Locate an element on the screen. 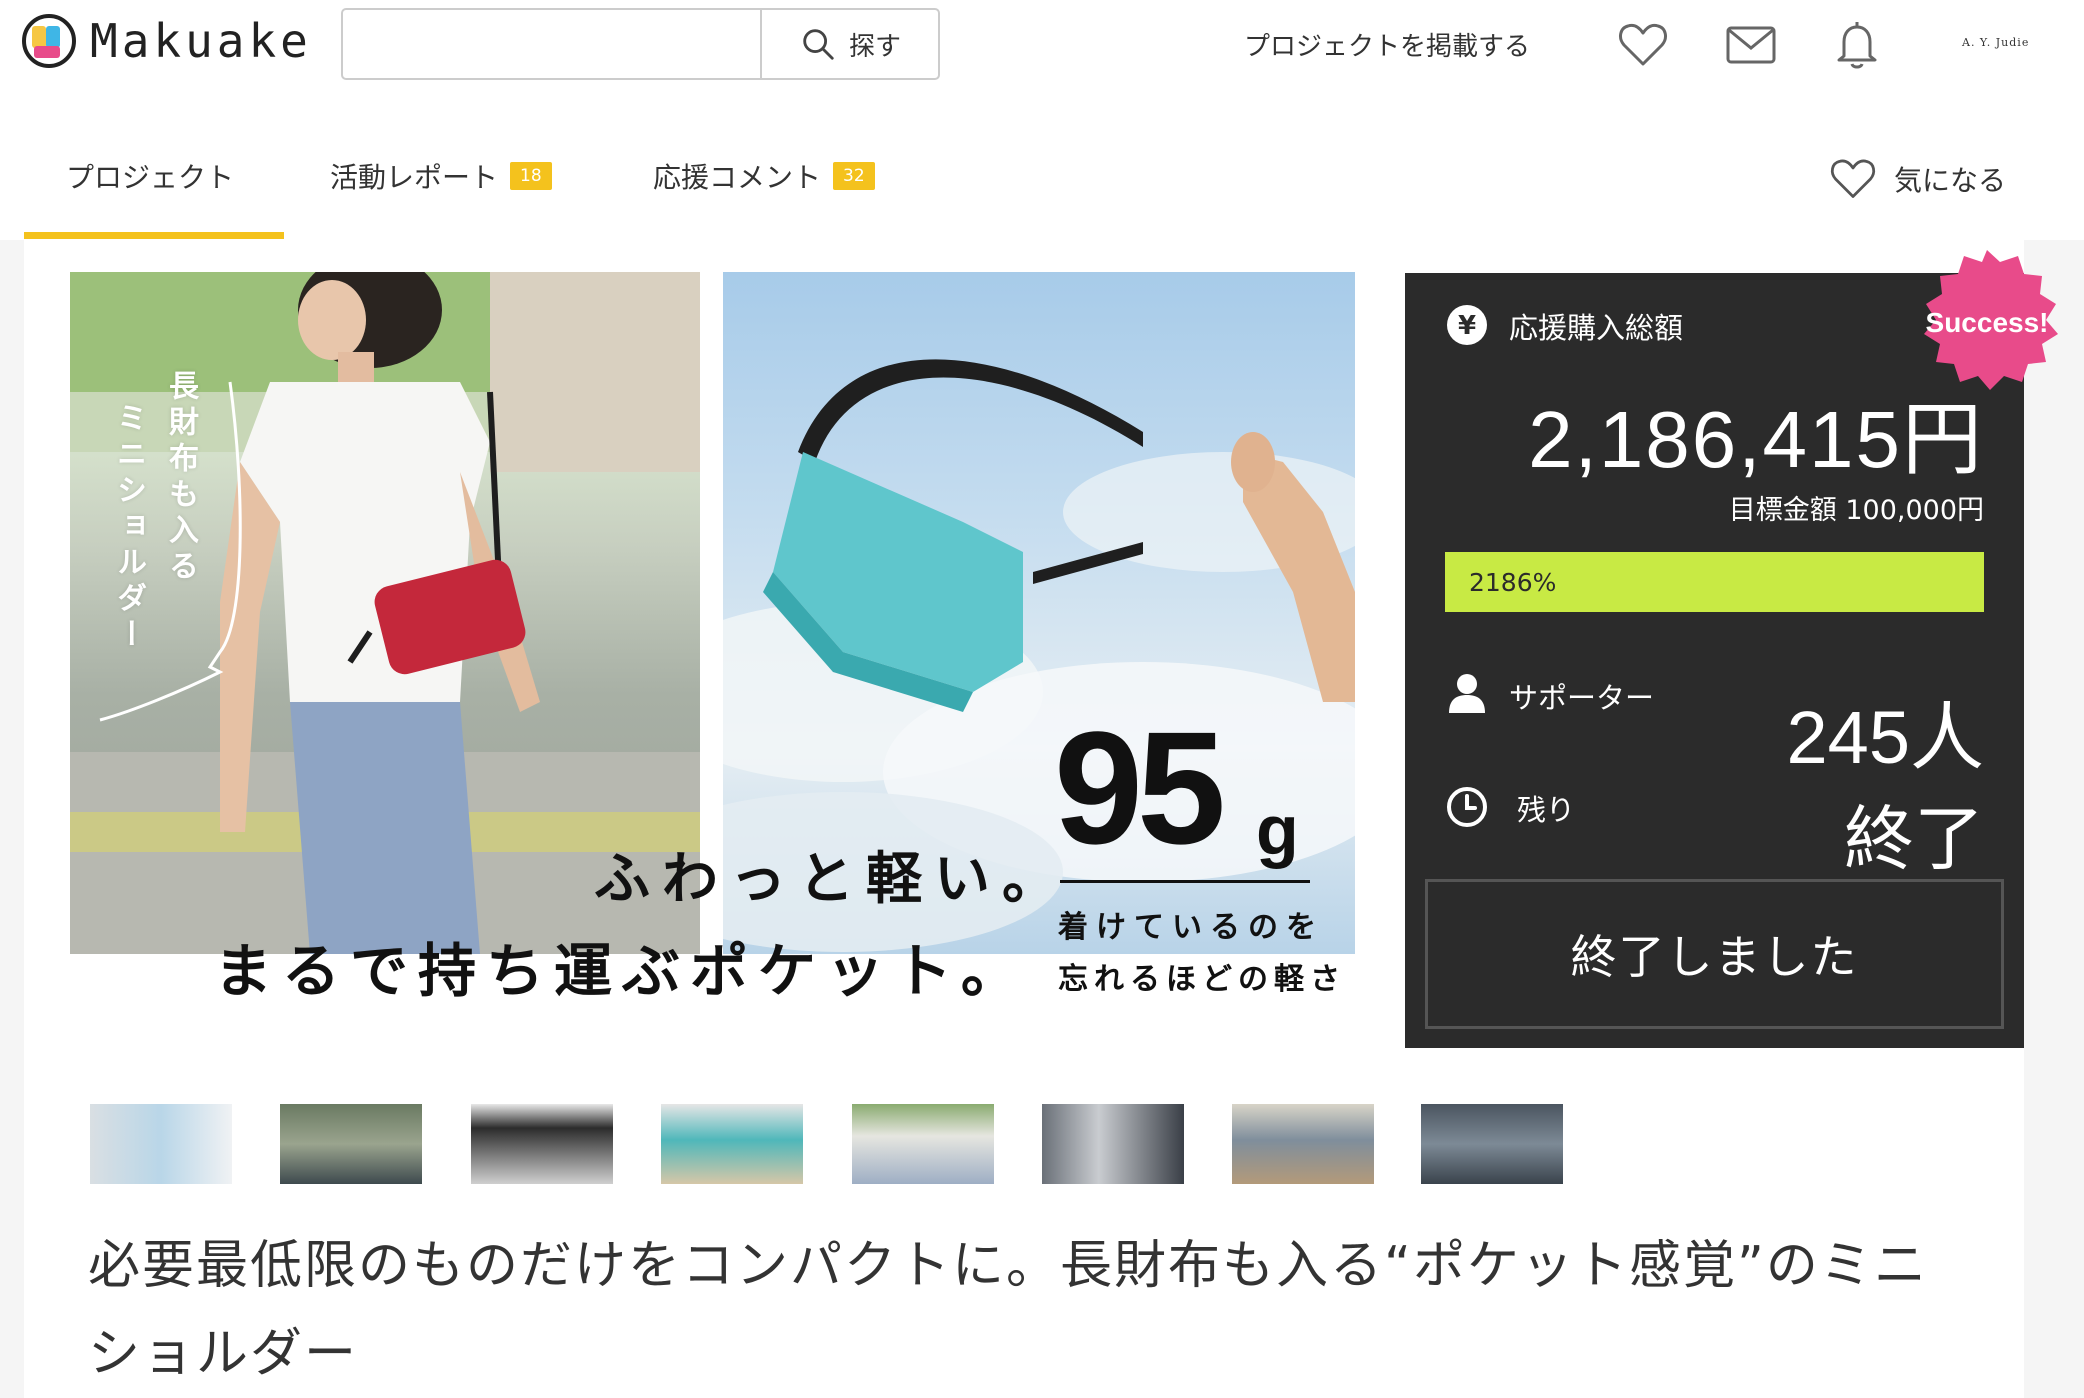  project-title: 必要最低限のものだけをコンパクトに。長財布も入る“ポケット感覚”のミニショルダー is located at coordinates (1008, 1310).